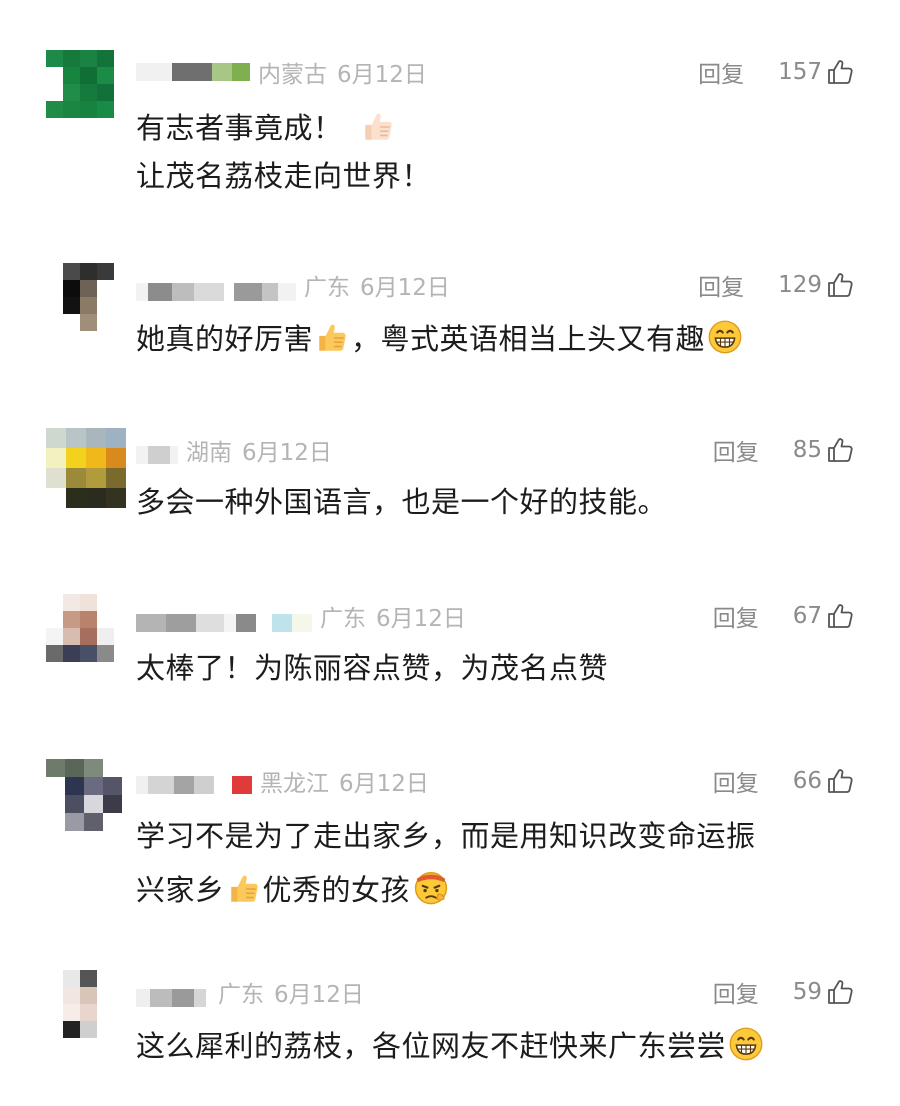  I want to click on comment-meta: 内蒙古 6月12日 回复 157, so click(495, 72).